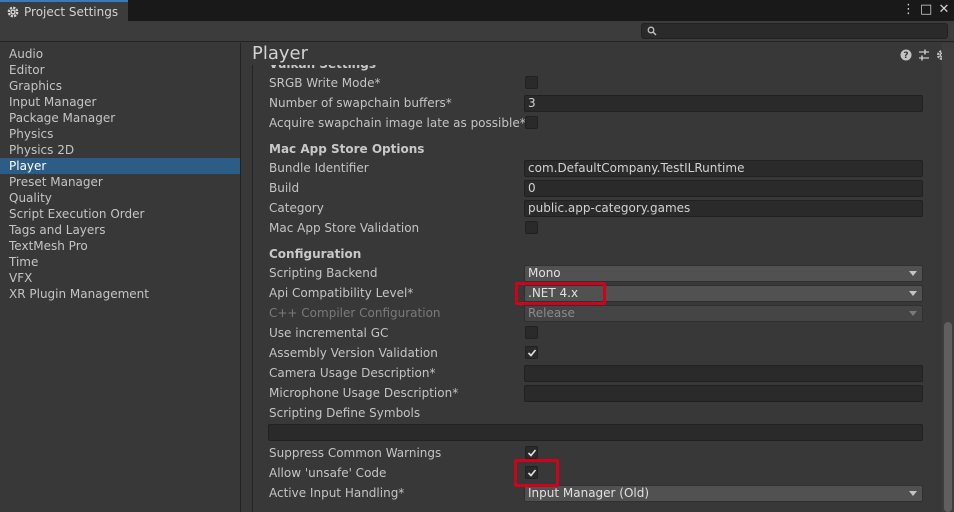 The width and height of the screenshot is (954, 512). I want to click on camera-usage-description-field, so click(723, 373).